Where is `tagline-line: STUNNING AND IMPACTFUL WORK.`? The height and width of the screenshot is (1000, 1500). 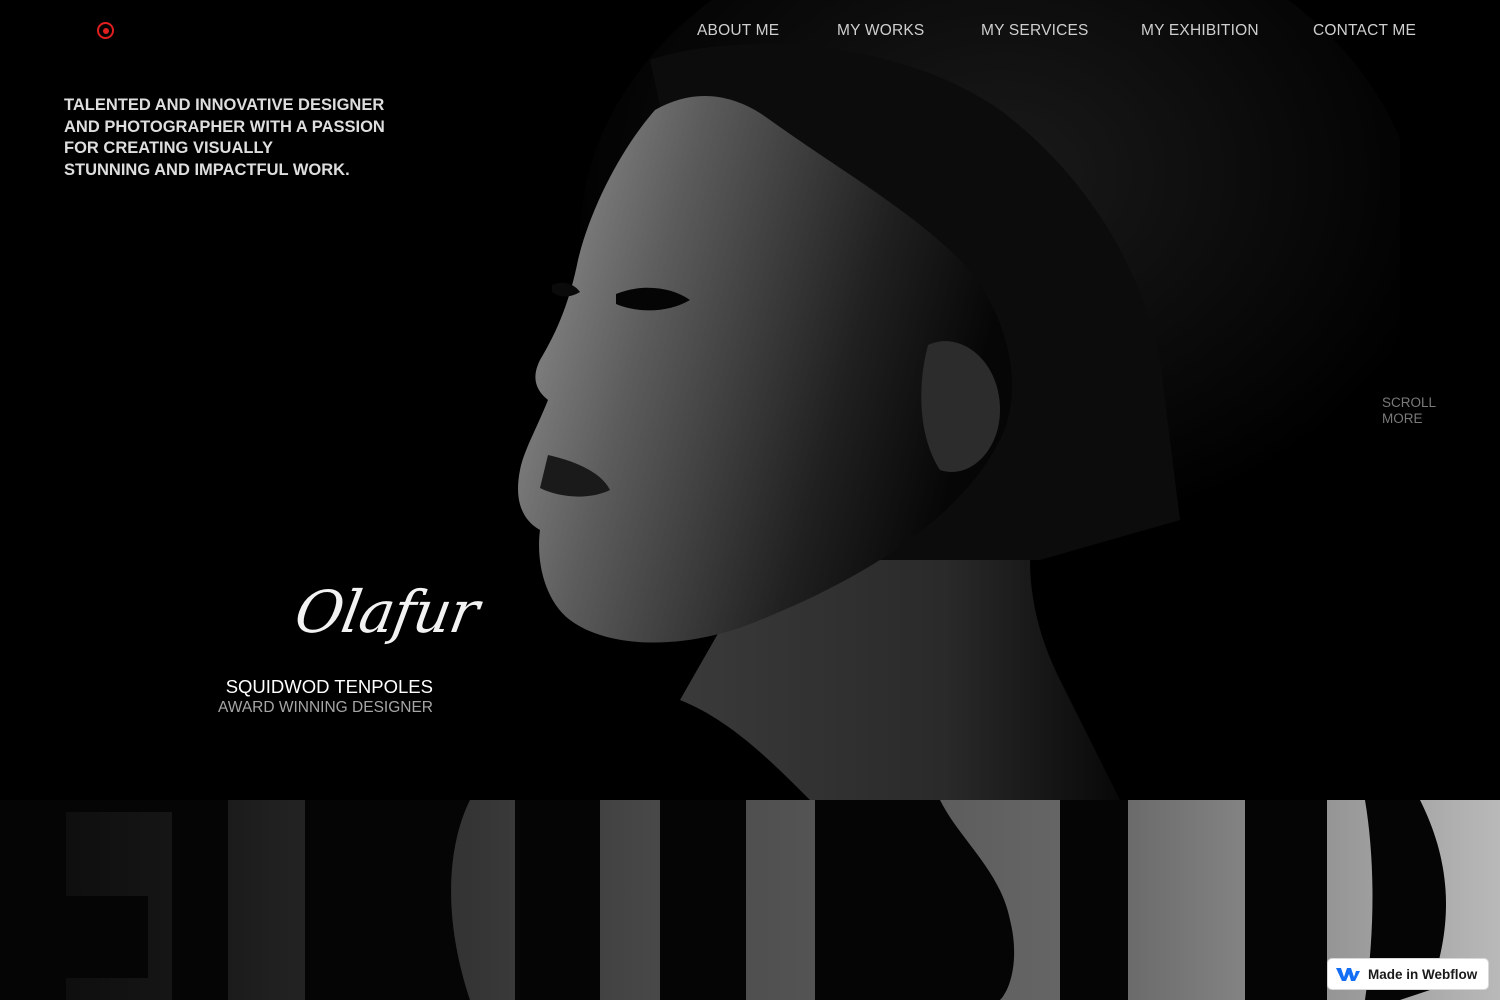 tagline-line: STUNNING AND IMPACTFUL WORK. is located at coordinates (207, 169).